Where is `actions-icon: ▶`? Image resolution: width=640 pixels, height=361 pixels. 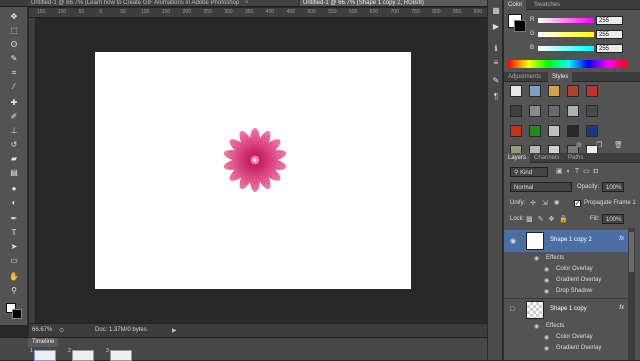 actions-icon: ▶ is located at coordinates (496, 27).